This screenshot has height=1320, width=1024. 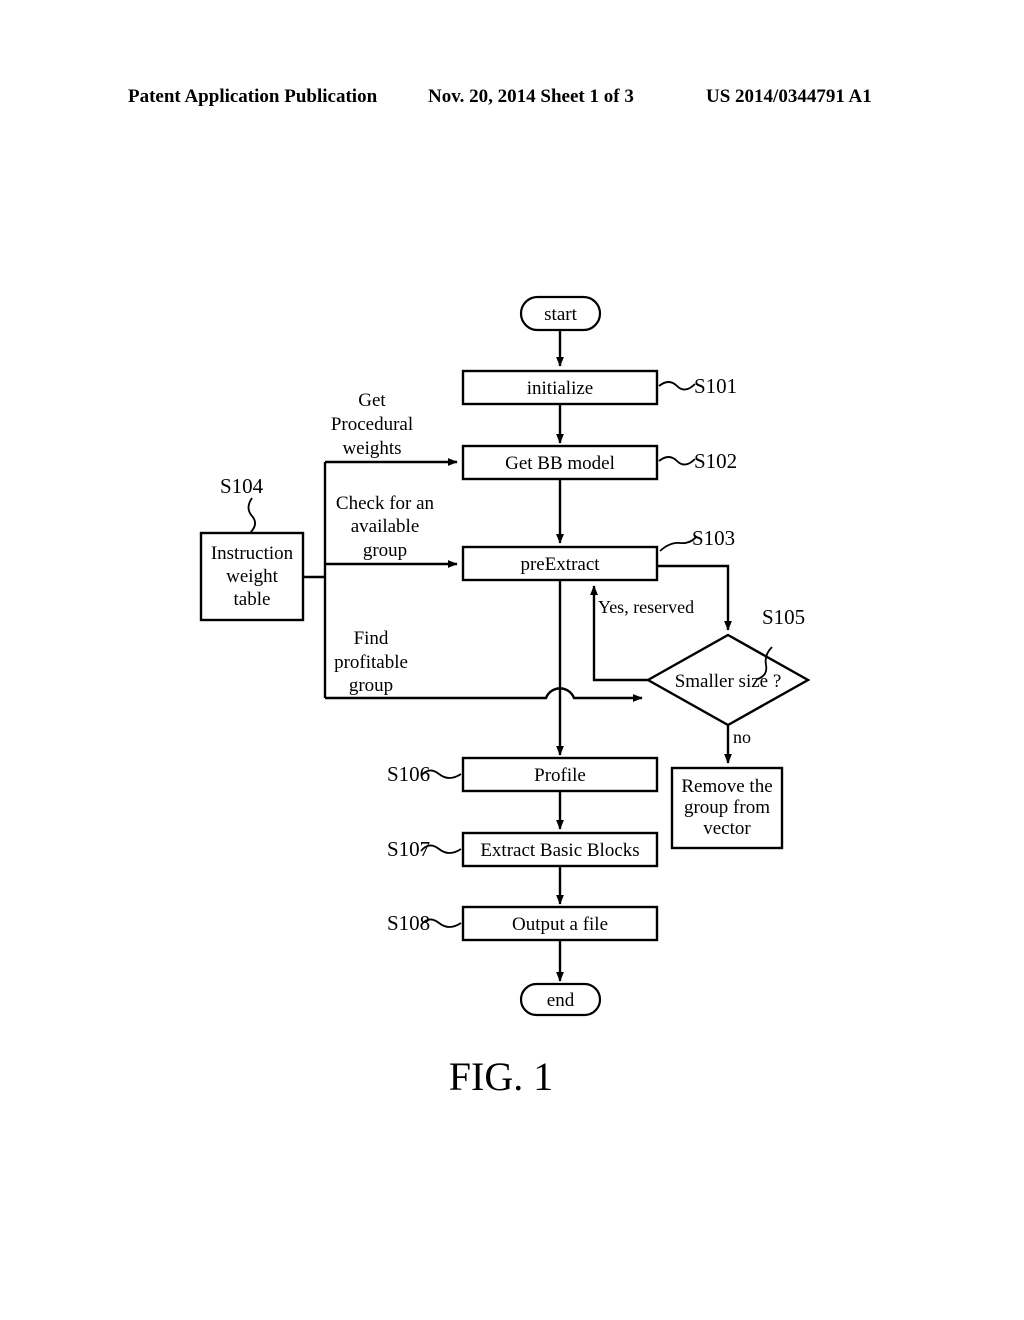 What do you see at coordinates (727, 828) in the screenshot?
I see `node-remove-group-line3: vector` at bounding box center [727, 828].